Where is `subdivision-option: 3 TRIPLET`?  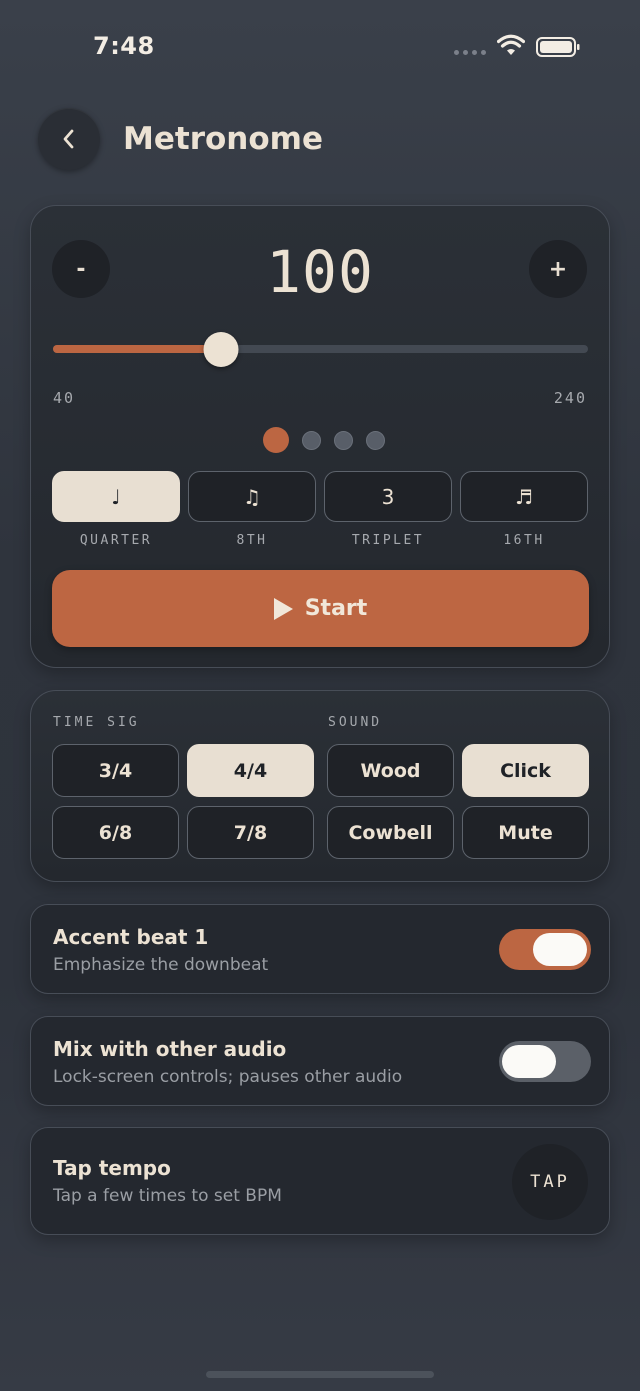
subdivision-option: 3 TRIPLET is located at coordinates (388, 509).